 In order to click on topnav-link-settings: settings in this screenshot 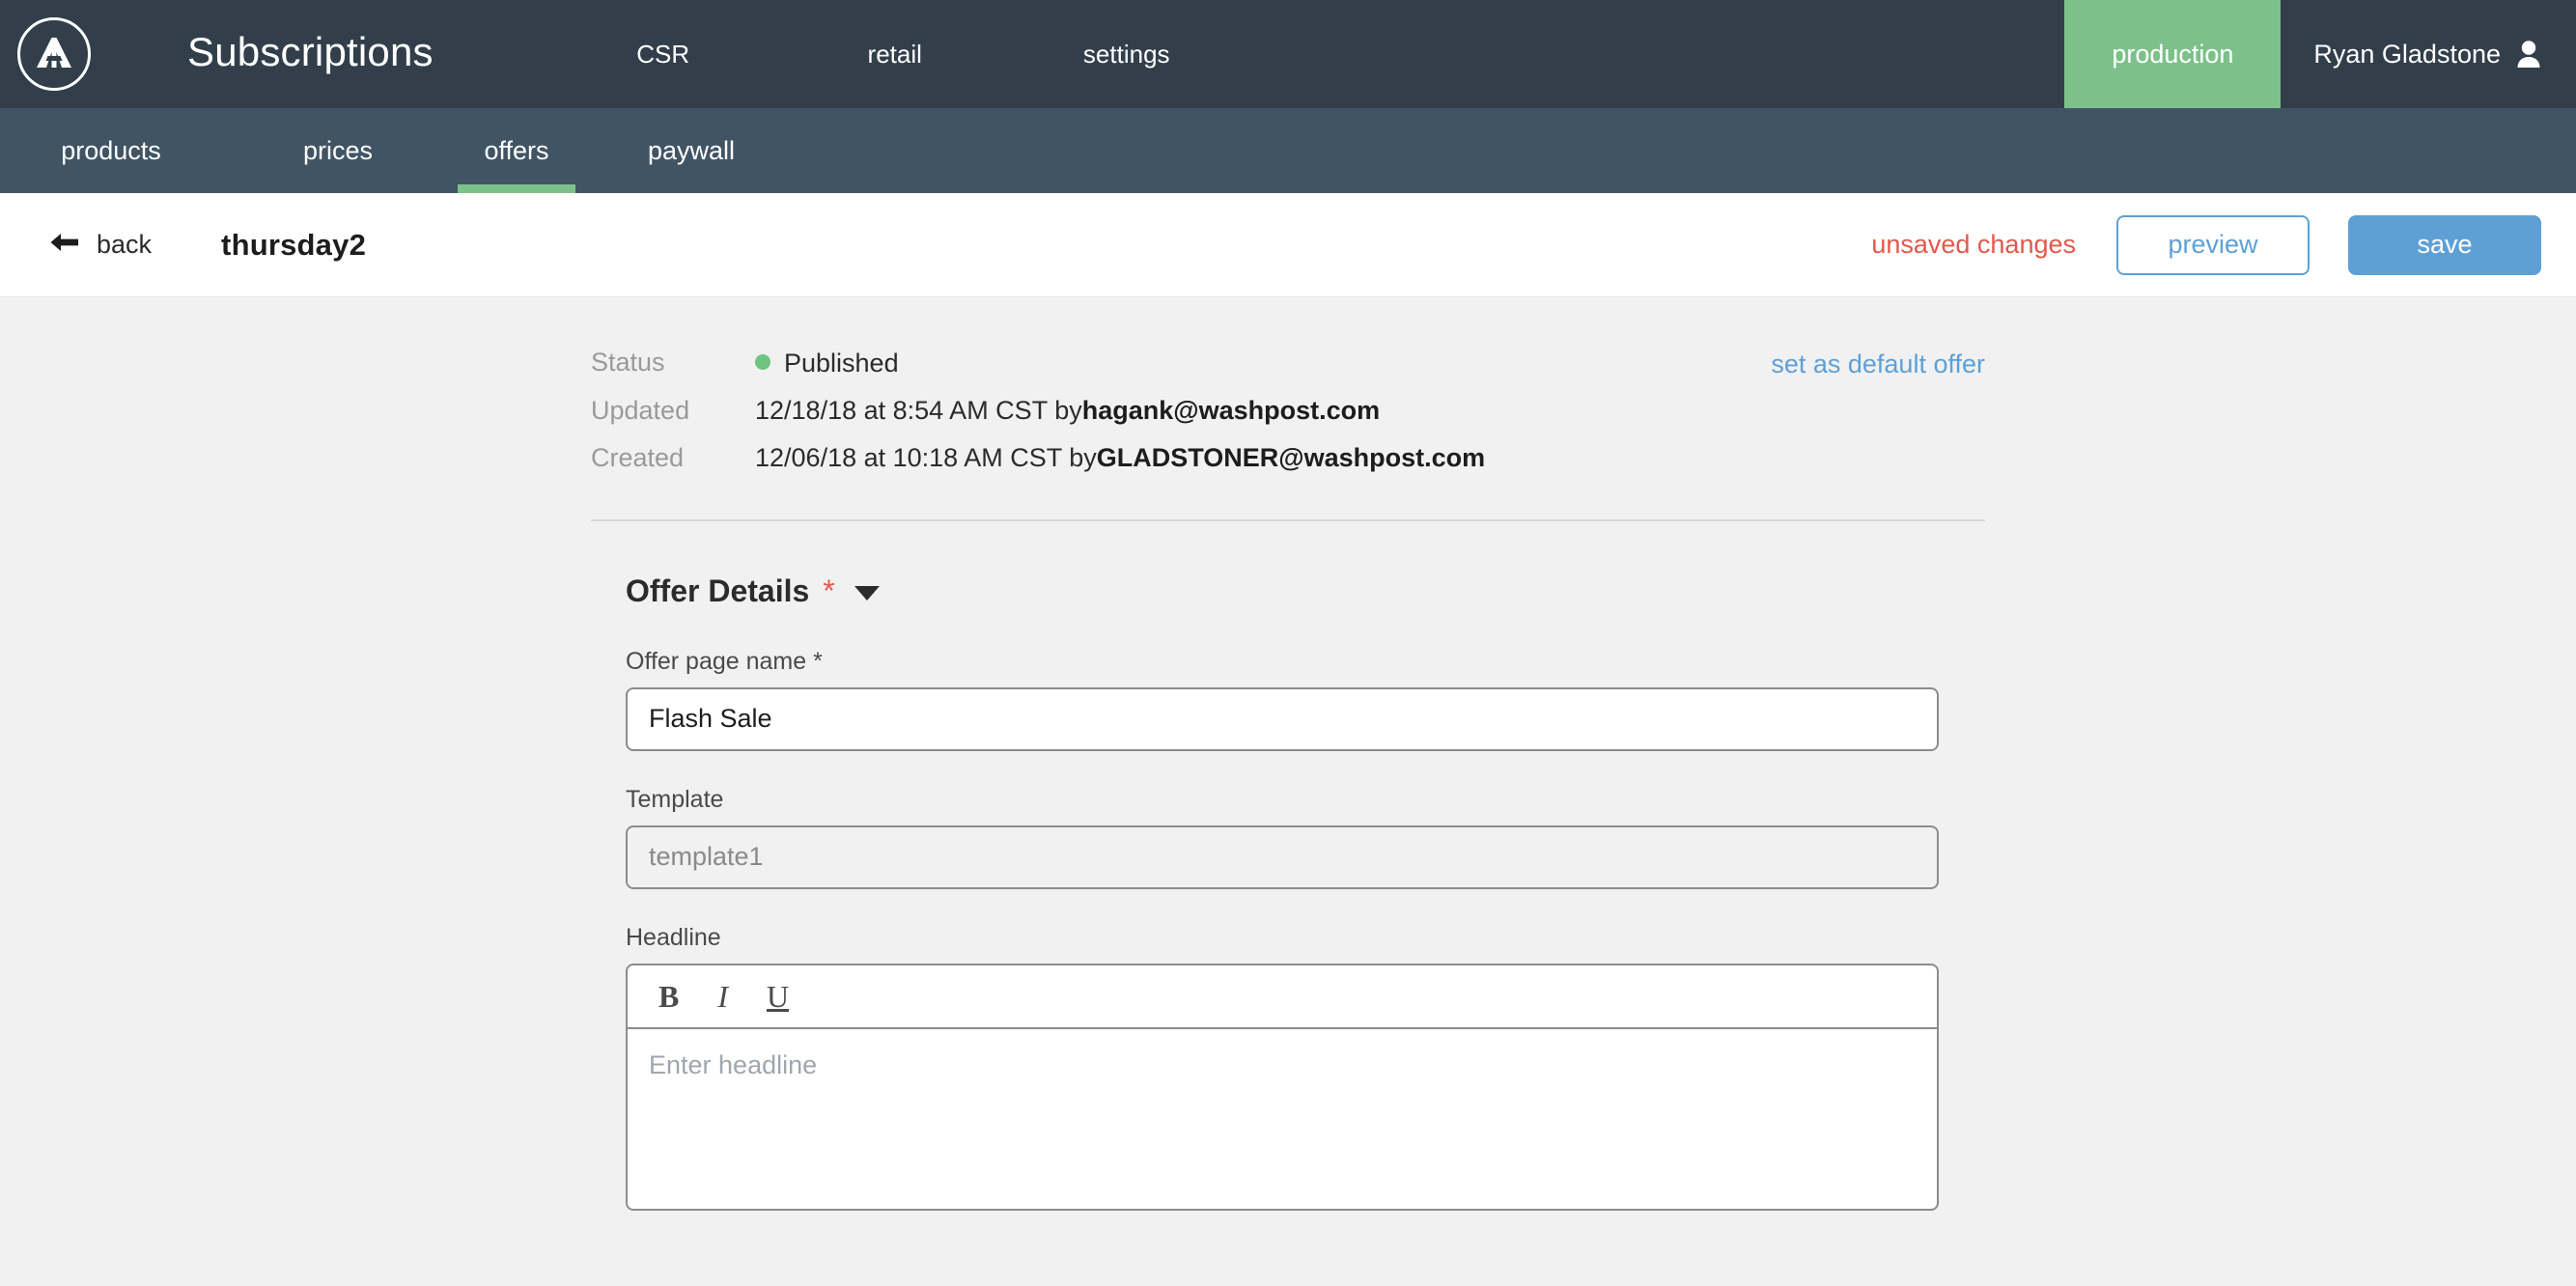, I will do `click(1127, 55)`.